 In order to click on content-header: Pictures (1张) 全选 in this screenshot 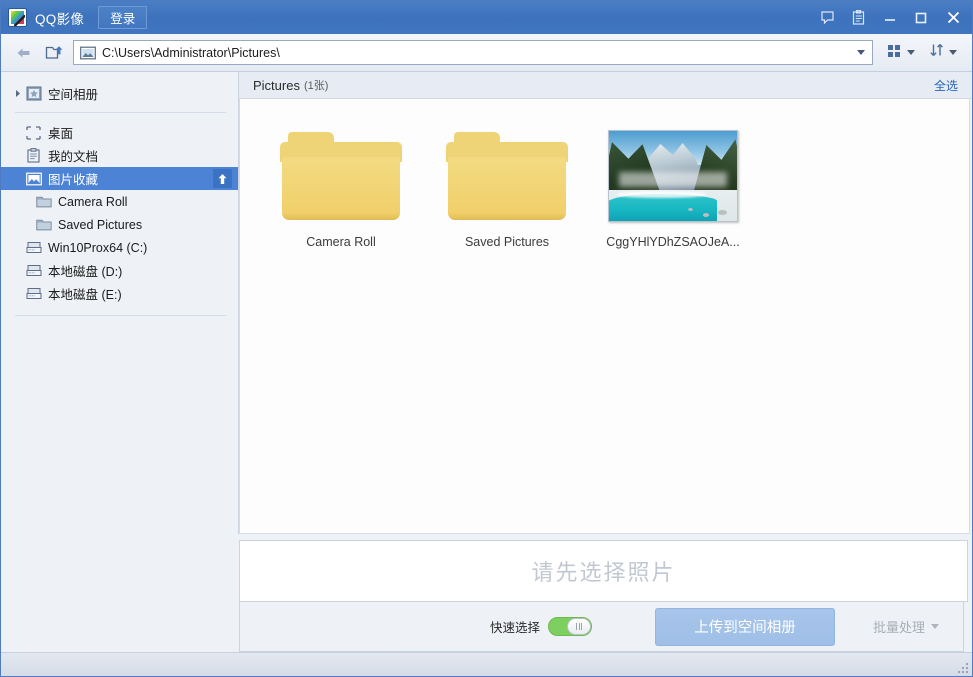, I will do `click(605, 85)`.